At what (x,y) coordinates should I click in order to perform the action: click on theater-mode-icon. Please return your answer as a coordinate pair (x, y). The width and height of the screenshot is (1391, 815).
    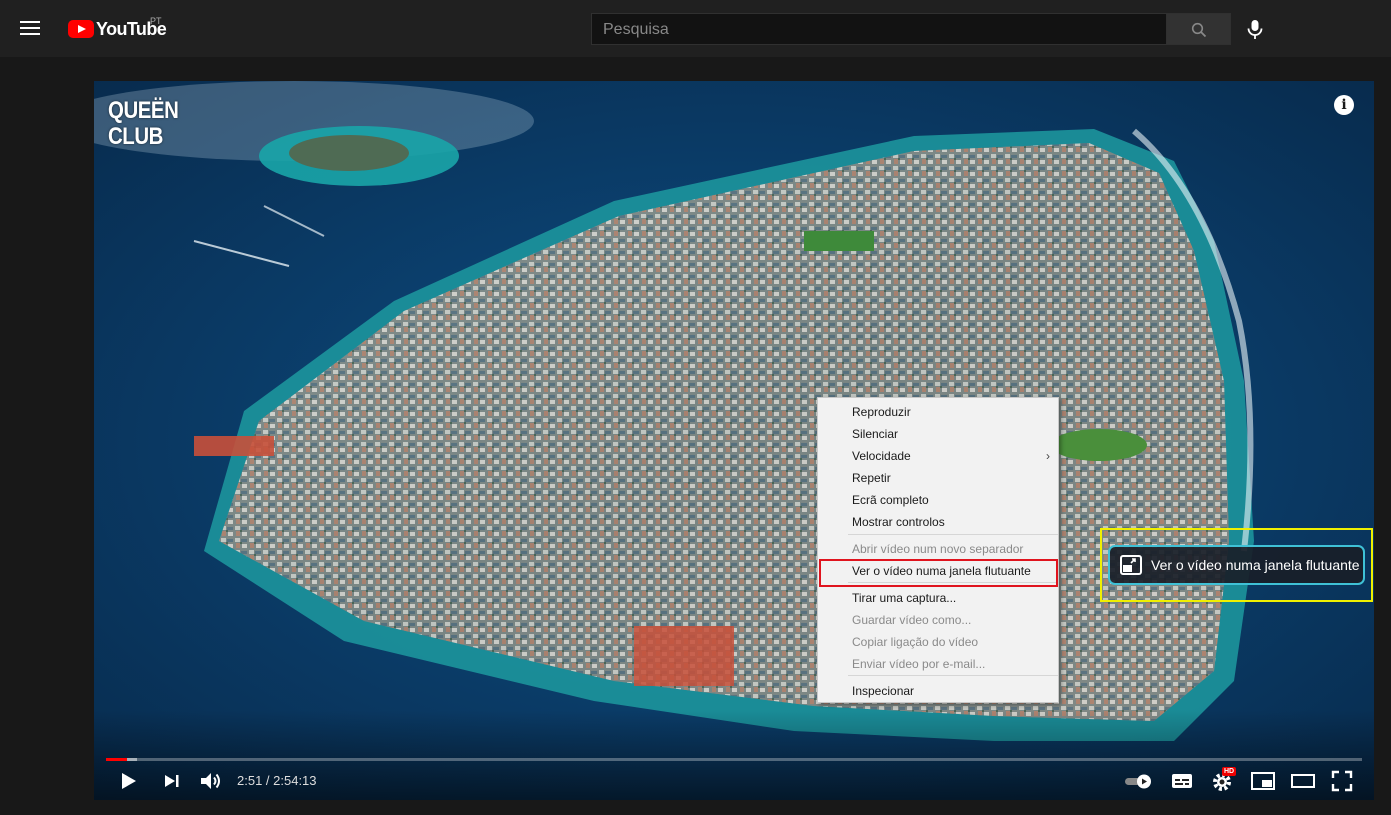
    Looking at the image, I should click on (1303, 781).